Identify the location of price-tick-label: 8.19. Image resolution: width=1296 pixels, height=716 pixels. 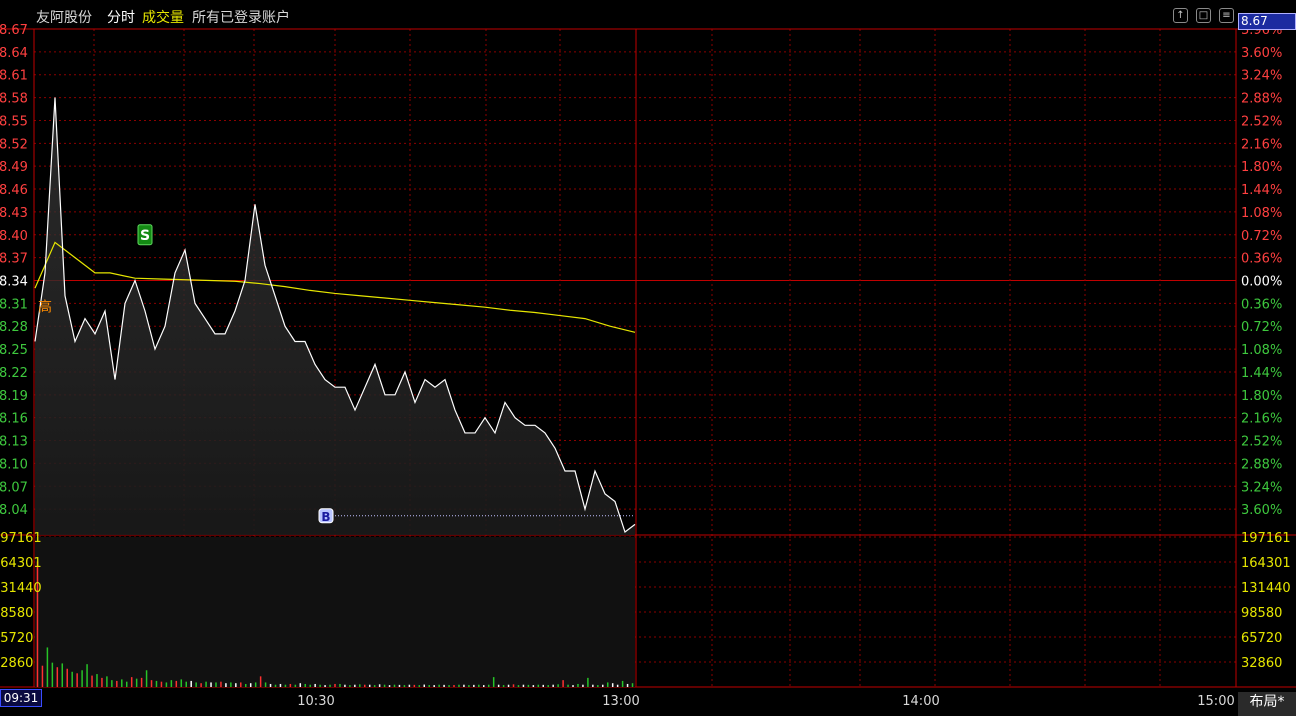
(14, 396).